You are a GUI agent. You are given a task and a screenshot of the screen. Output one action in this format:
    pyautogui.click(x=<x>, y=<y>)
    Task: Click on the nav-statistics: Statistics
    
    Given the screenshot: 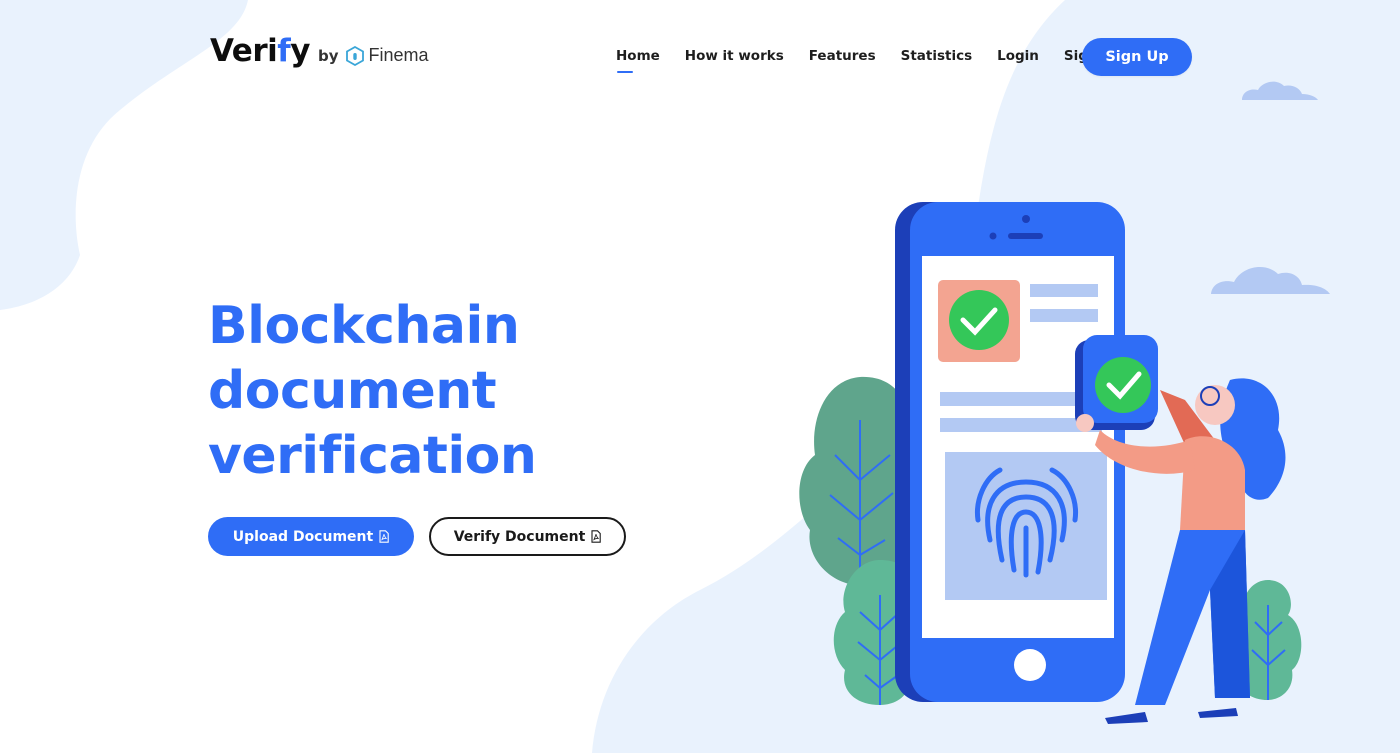 What is the action you would take?
    pyautogui.click(x=937, y=56)
    